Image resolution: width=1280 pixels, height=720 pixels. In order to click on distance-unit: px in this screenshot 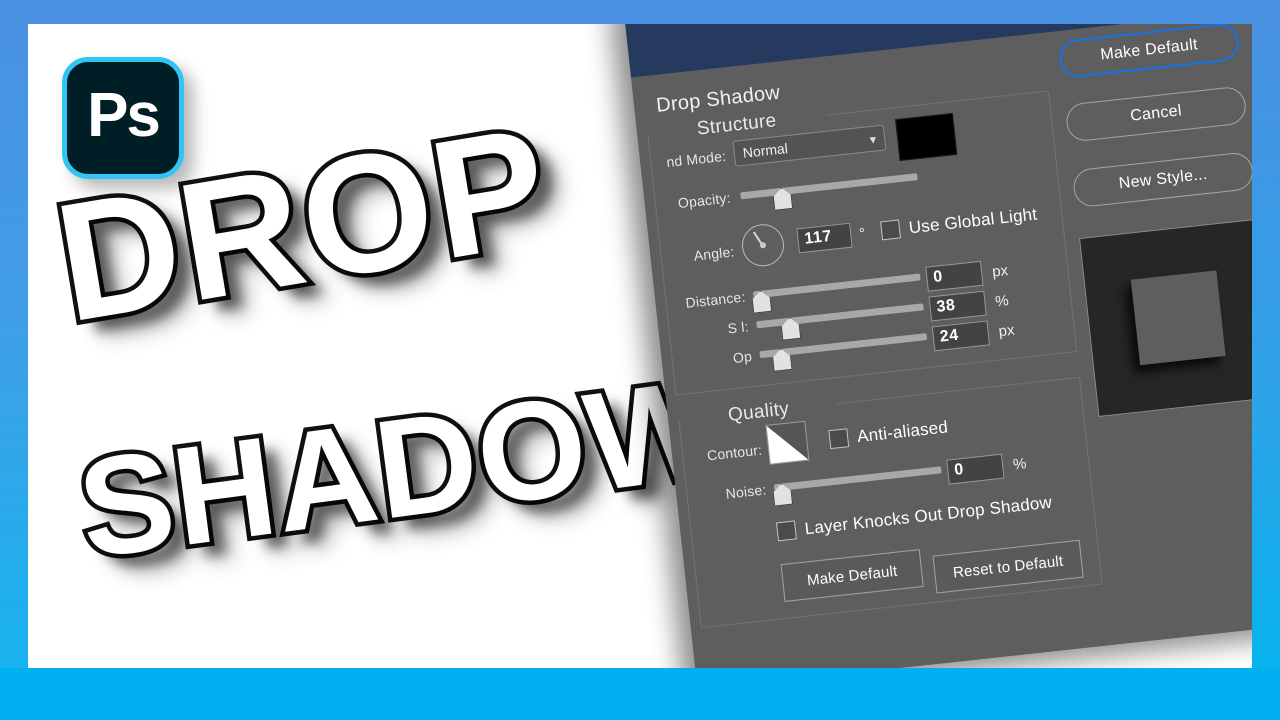, I will do `click(1000, 271)`.